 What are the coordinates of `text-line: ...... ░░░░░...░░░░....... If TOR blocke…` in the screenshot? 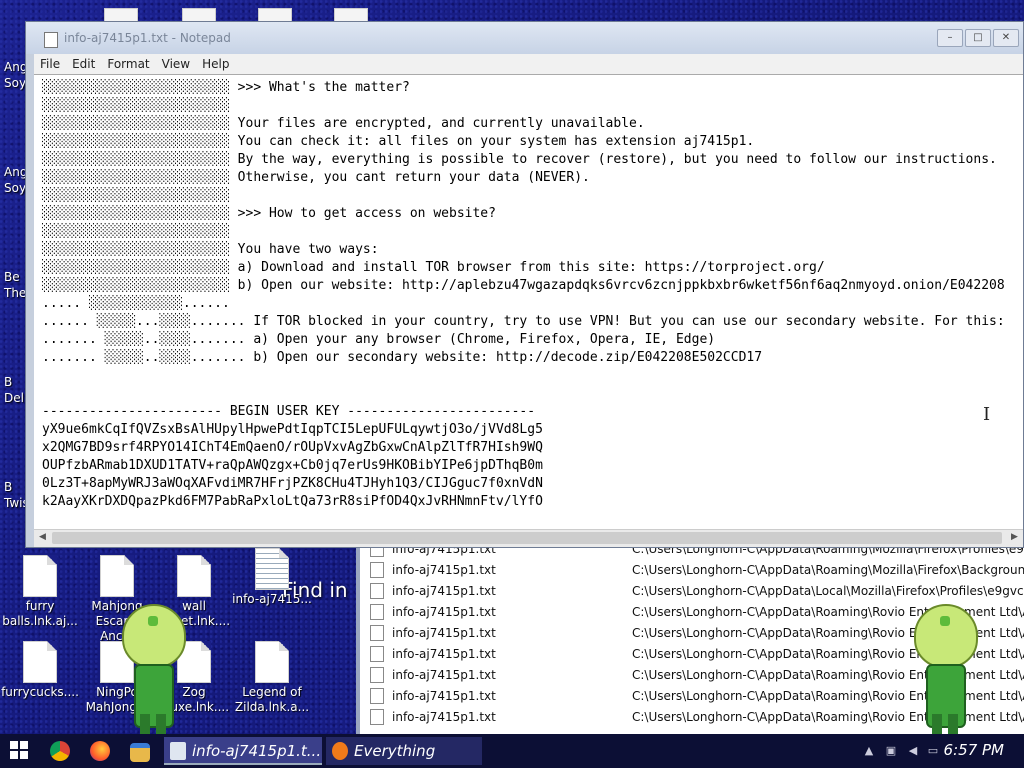 It's located at (523, 321).